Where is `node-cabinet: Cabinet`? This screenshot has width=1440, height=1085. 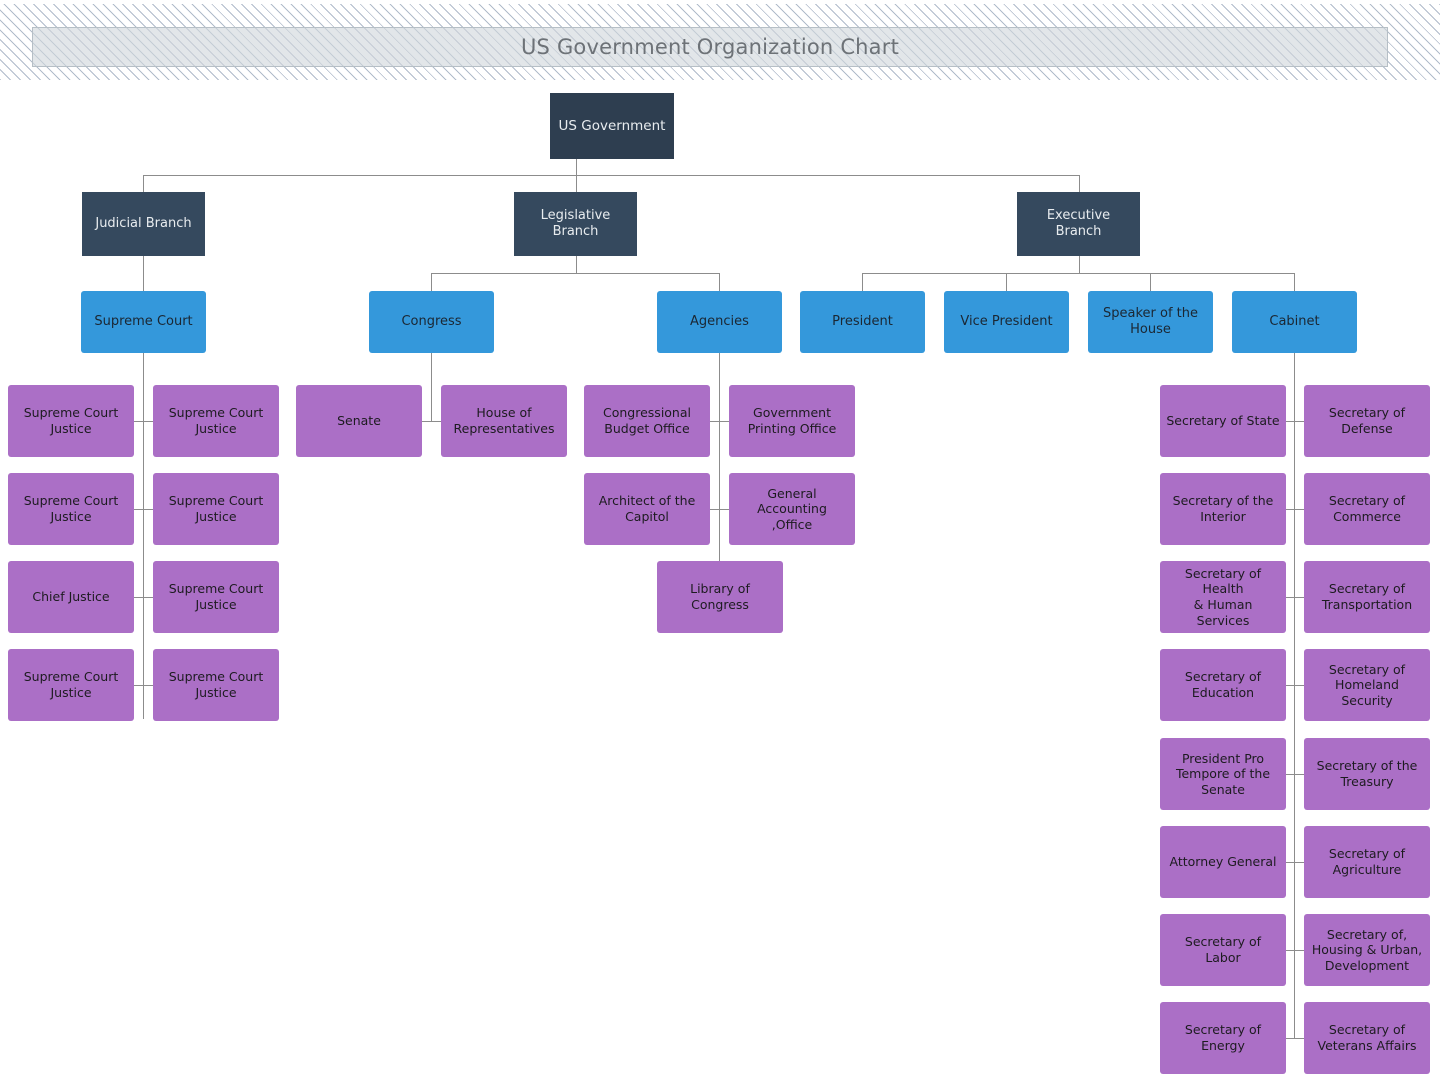 node-cabinet: Cabinet is located at coordinates (1294, 322).